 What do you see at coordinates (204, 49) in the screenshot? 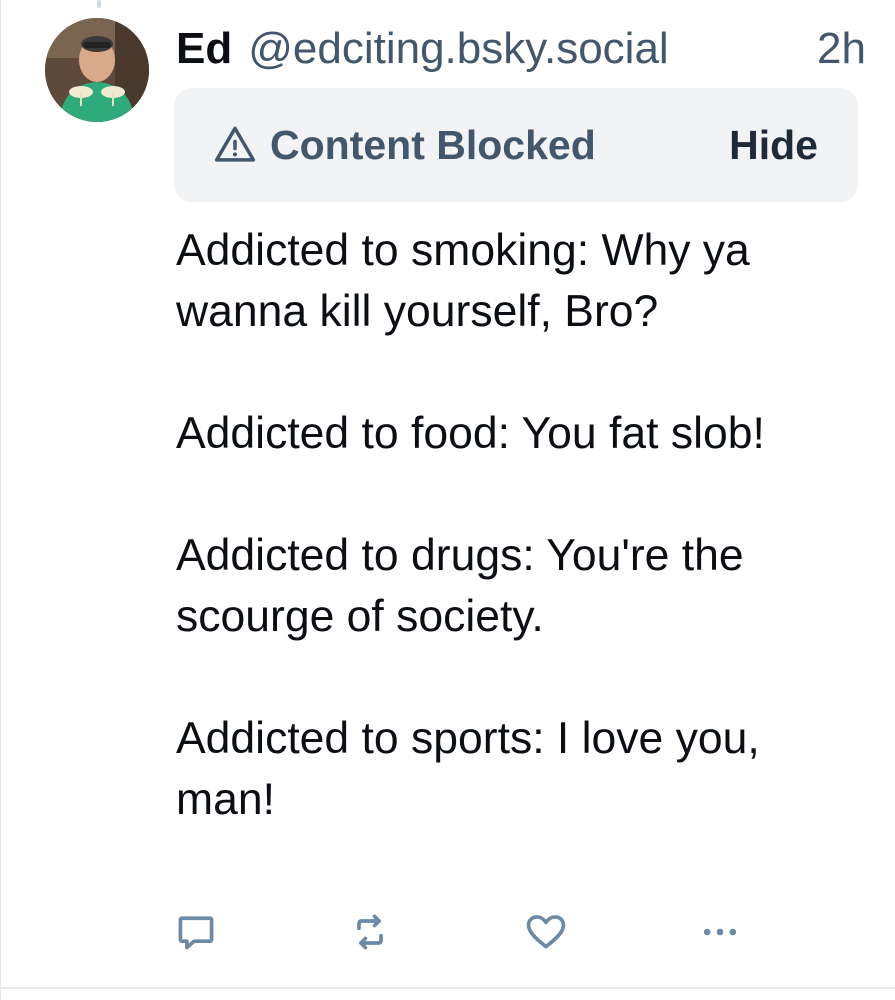
I see `author-display-name: Ed` at bounding box center [204, 49].